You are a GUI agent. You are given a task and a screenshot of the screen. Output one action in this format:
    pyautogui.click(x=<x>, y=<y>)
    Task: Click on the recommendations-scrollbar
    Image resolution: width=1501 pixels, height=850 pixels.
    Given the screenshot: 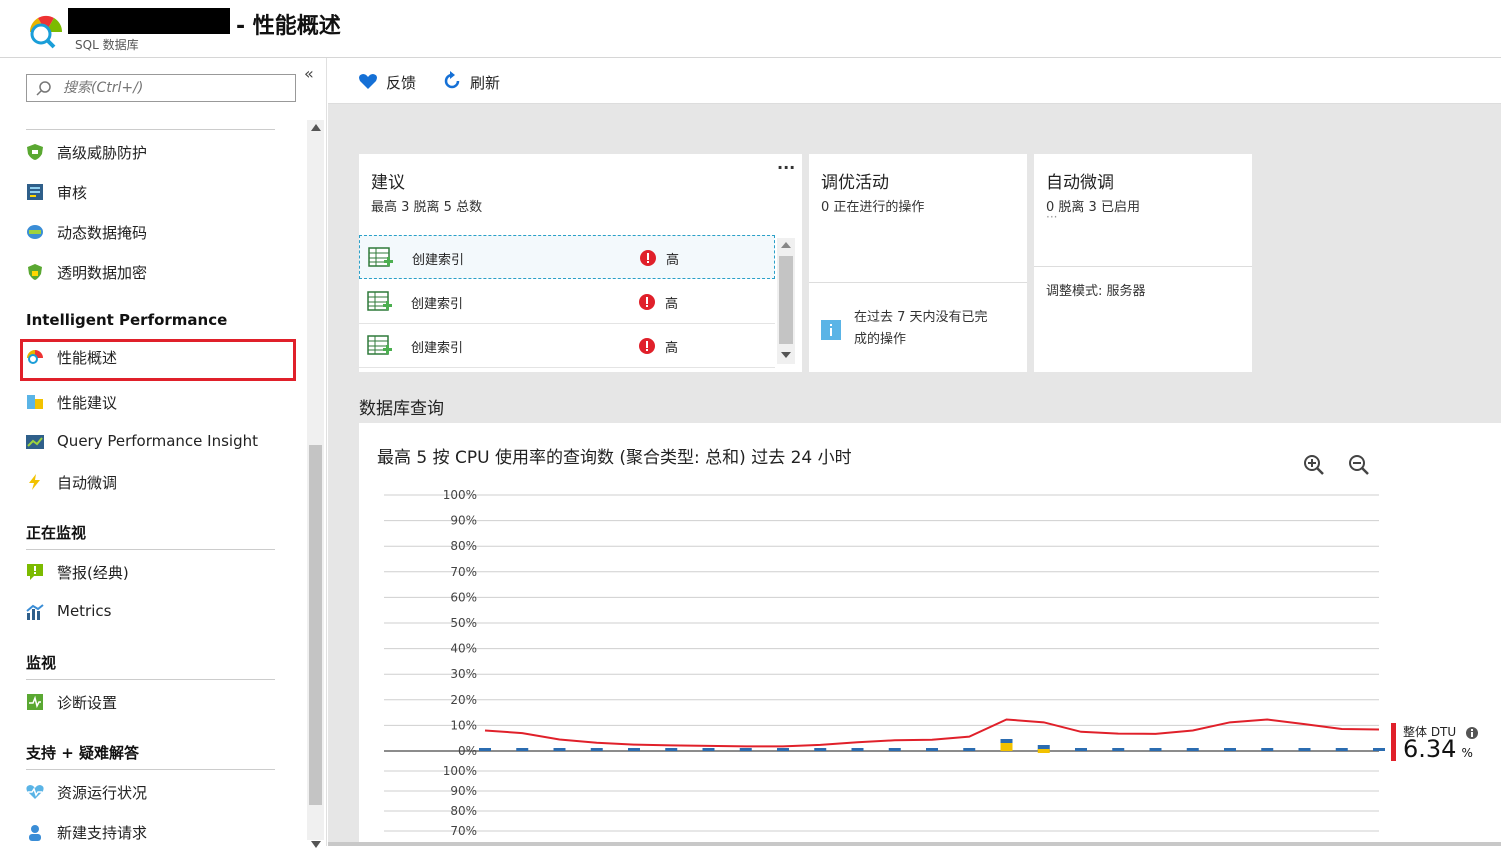 What is the action you would take?
    pyautogui.click(x=786, y=301)
    